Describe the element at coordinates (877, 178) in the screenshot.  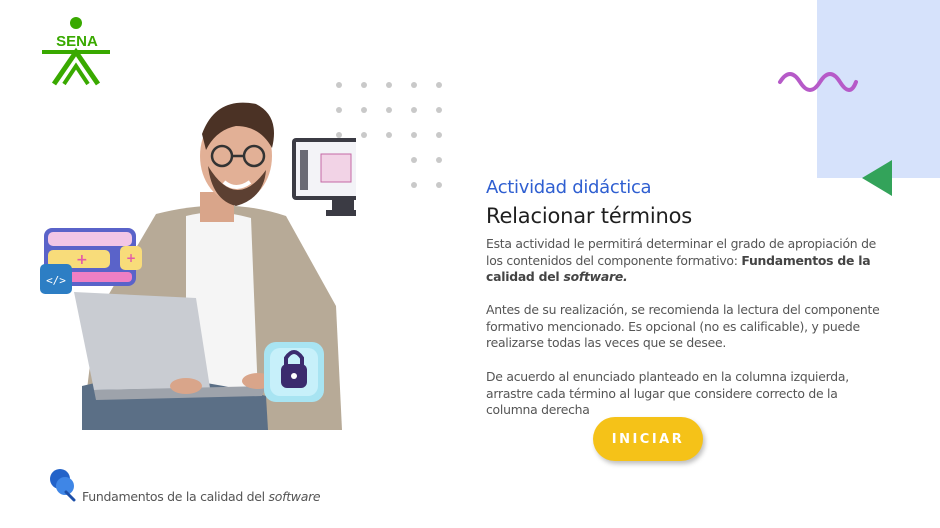
I see `triangle-decoration` at that location.